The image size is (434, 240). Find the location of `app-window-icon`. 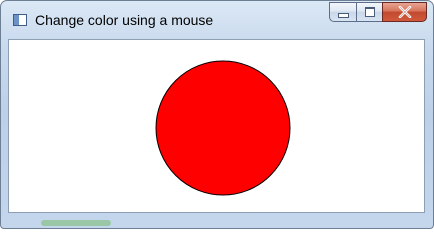

app-window-icon is located at coordinates (20, 20).